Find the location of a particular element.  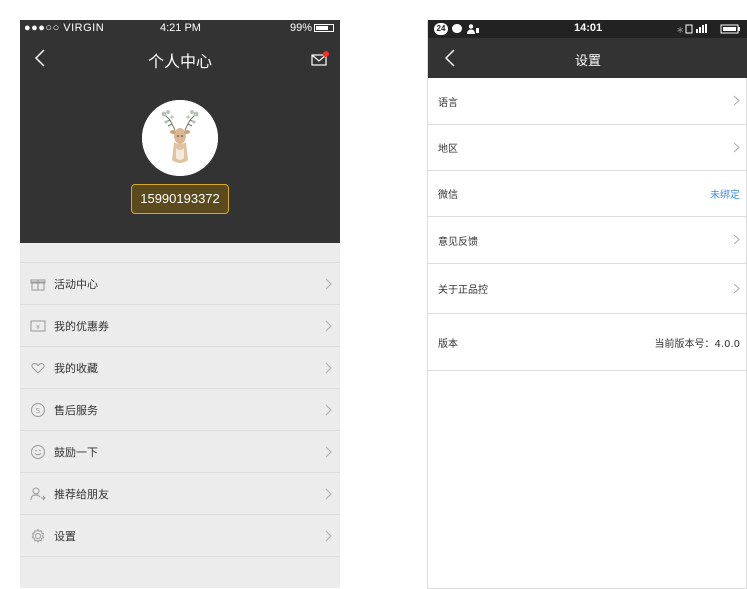

settings-item-version: 版本 当前版本号：4.0.0 is located at coordinates (587, 342).